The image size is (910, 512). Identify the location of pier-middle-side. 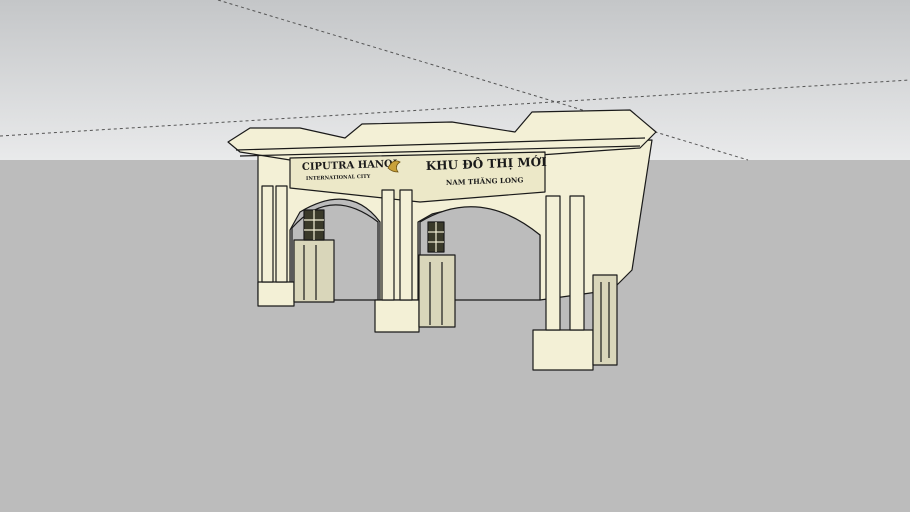
(437, 291).